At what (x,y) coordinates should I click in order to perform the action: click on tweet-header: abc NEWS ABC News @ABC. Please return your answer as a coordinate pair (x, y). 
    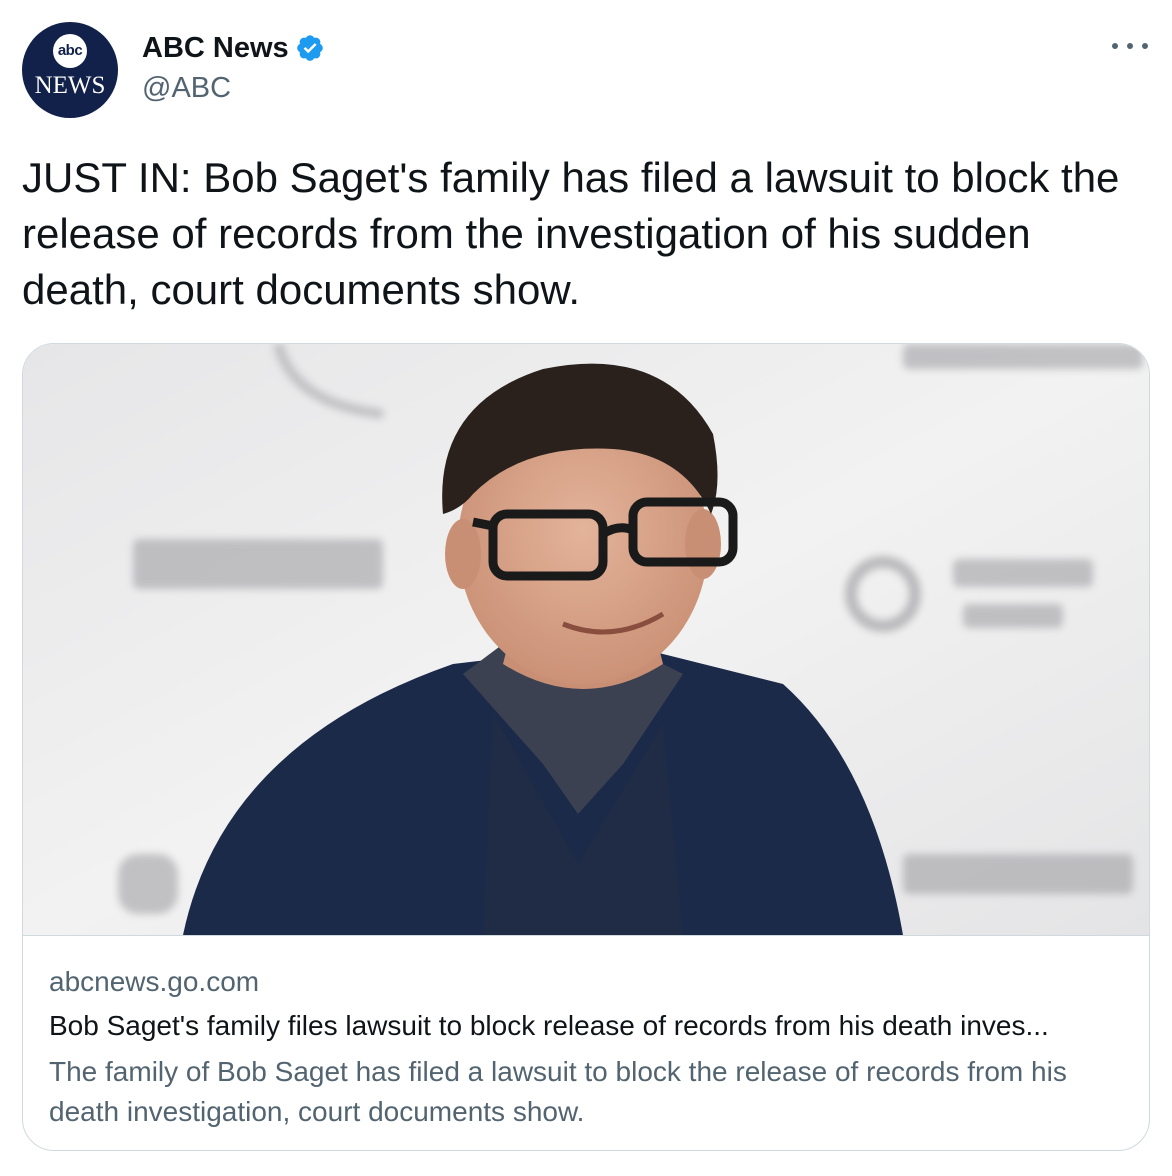
    Looking at the image, I should click on (586, 70).